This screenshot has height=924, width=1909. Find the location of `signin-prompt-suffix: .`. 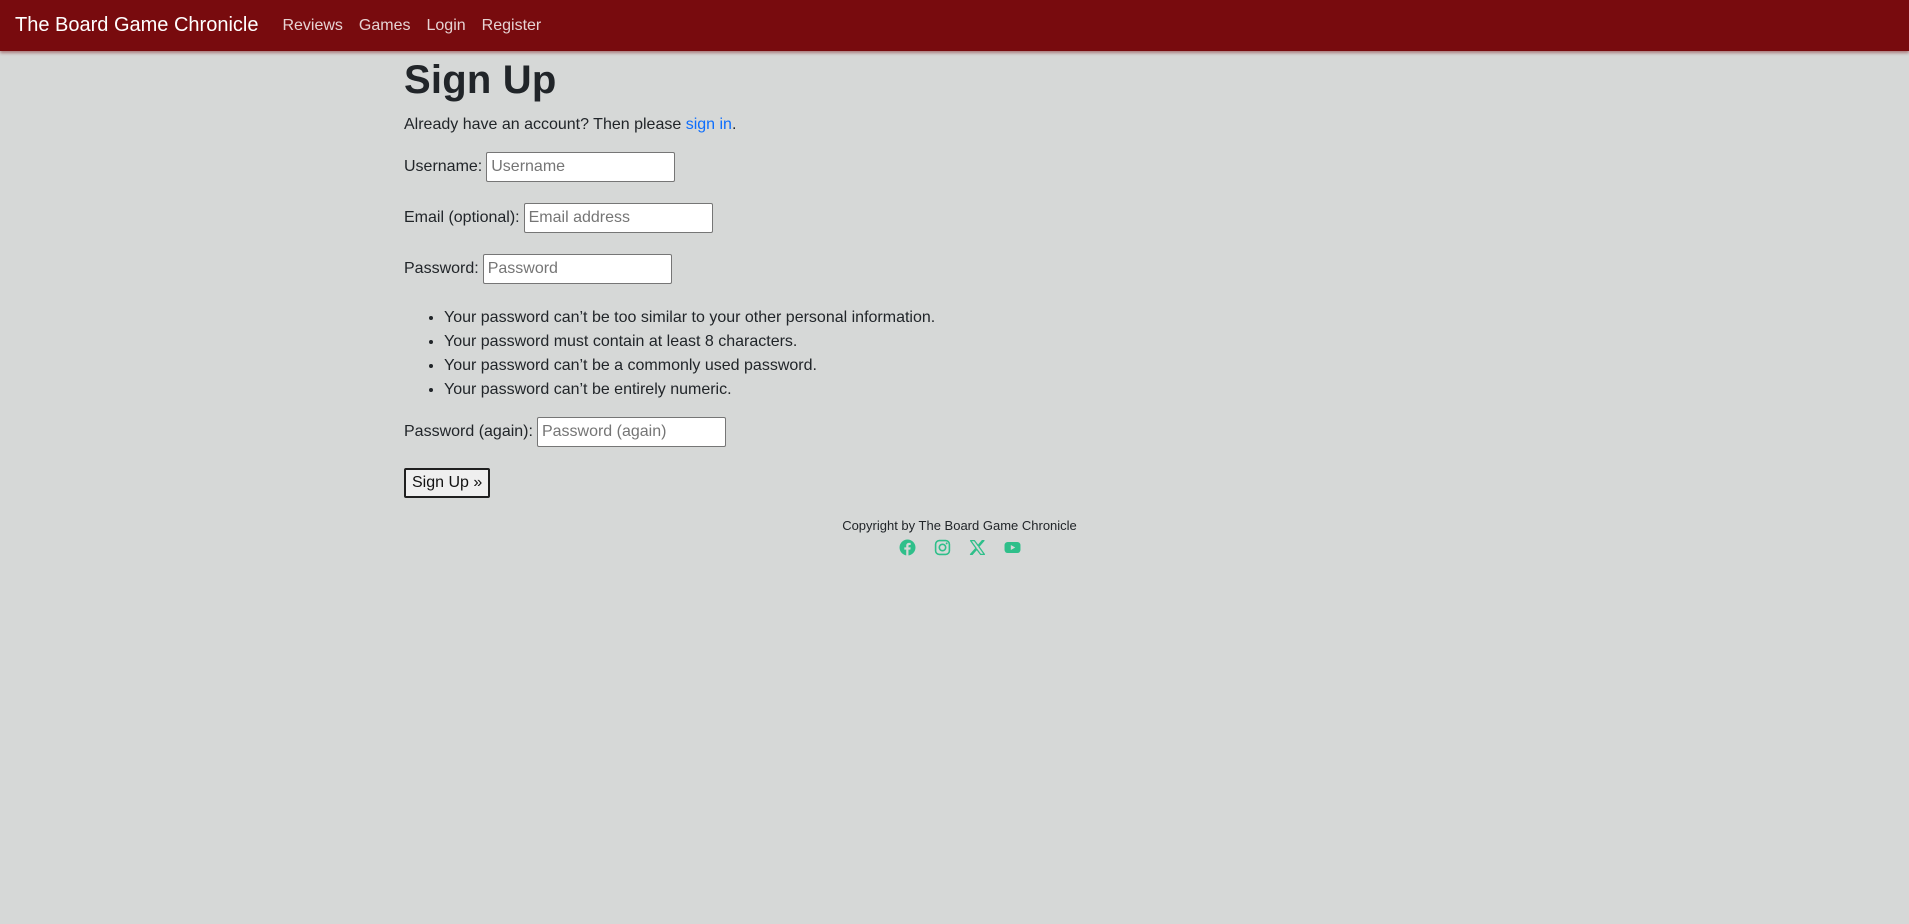

signin-prompt-suffix: . is located at coordinates (734, 124).